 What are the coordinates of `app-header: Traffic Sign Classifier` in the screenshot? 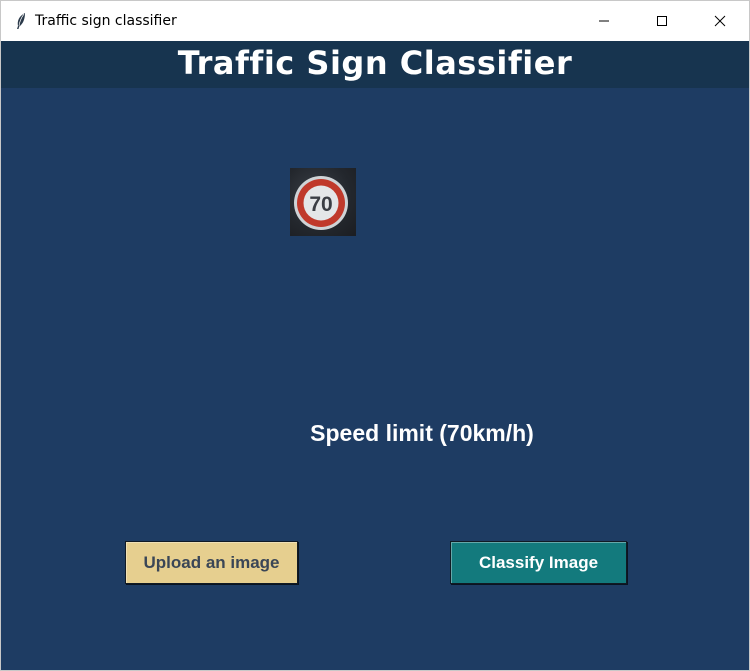 It's located at (375, 64).